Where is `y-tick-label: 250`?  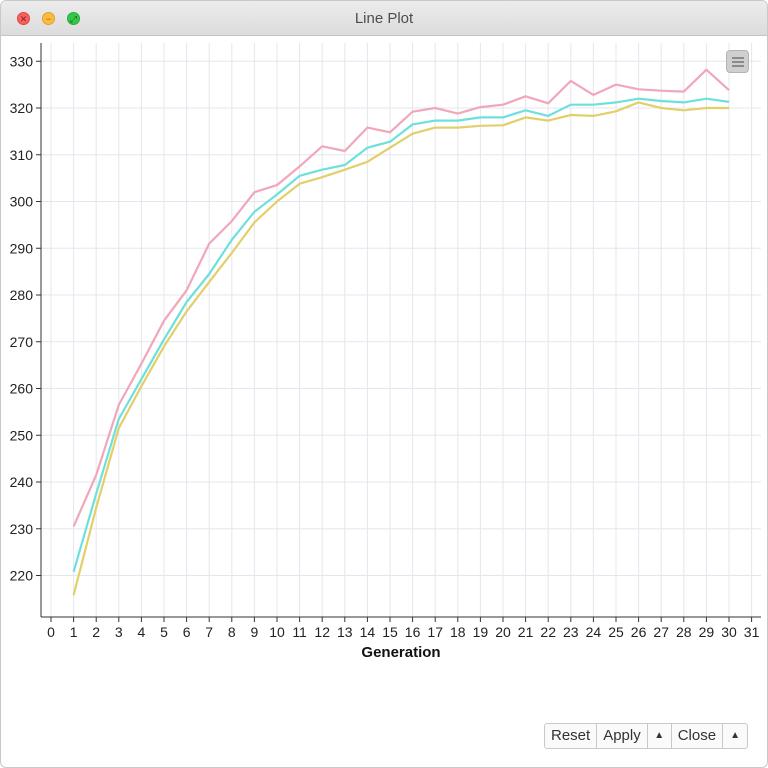 y-tick-label: 250 is located at coordinates (22, 435).